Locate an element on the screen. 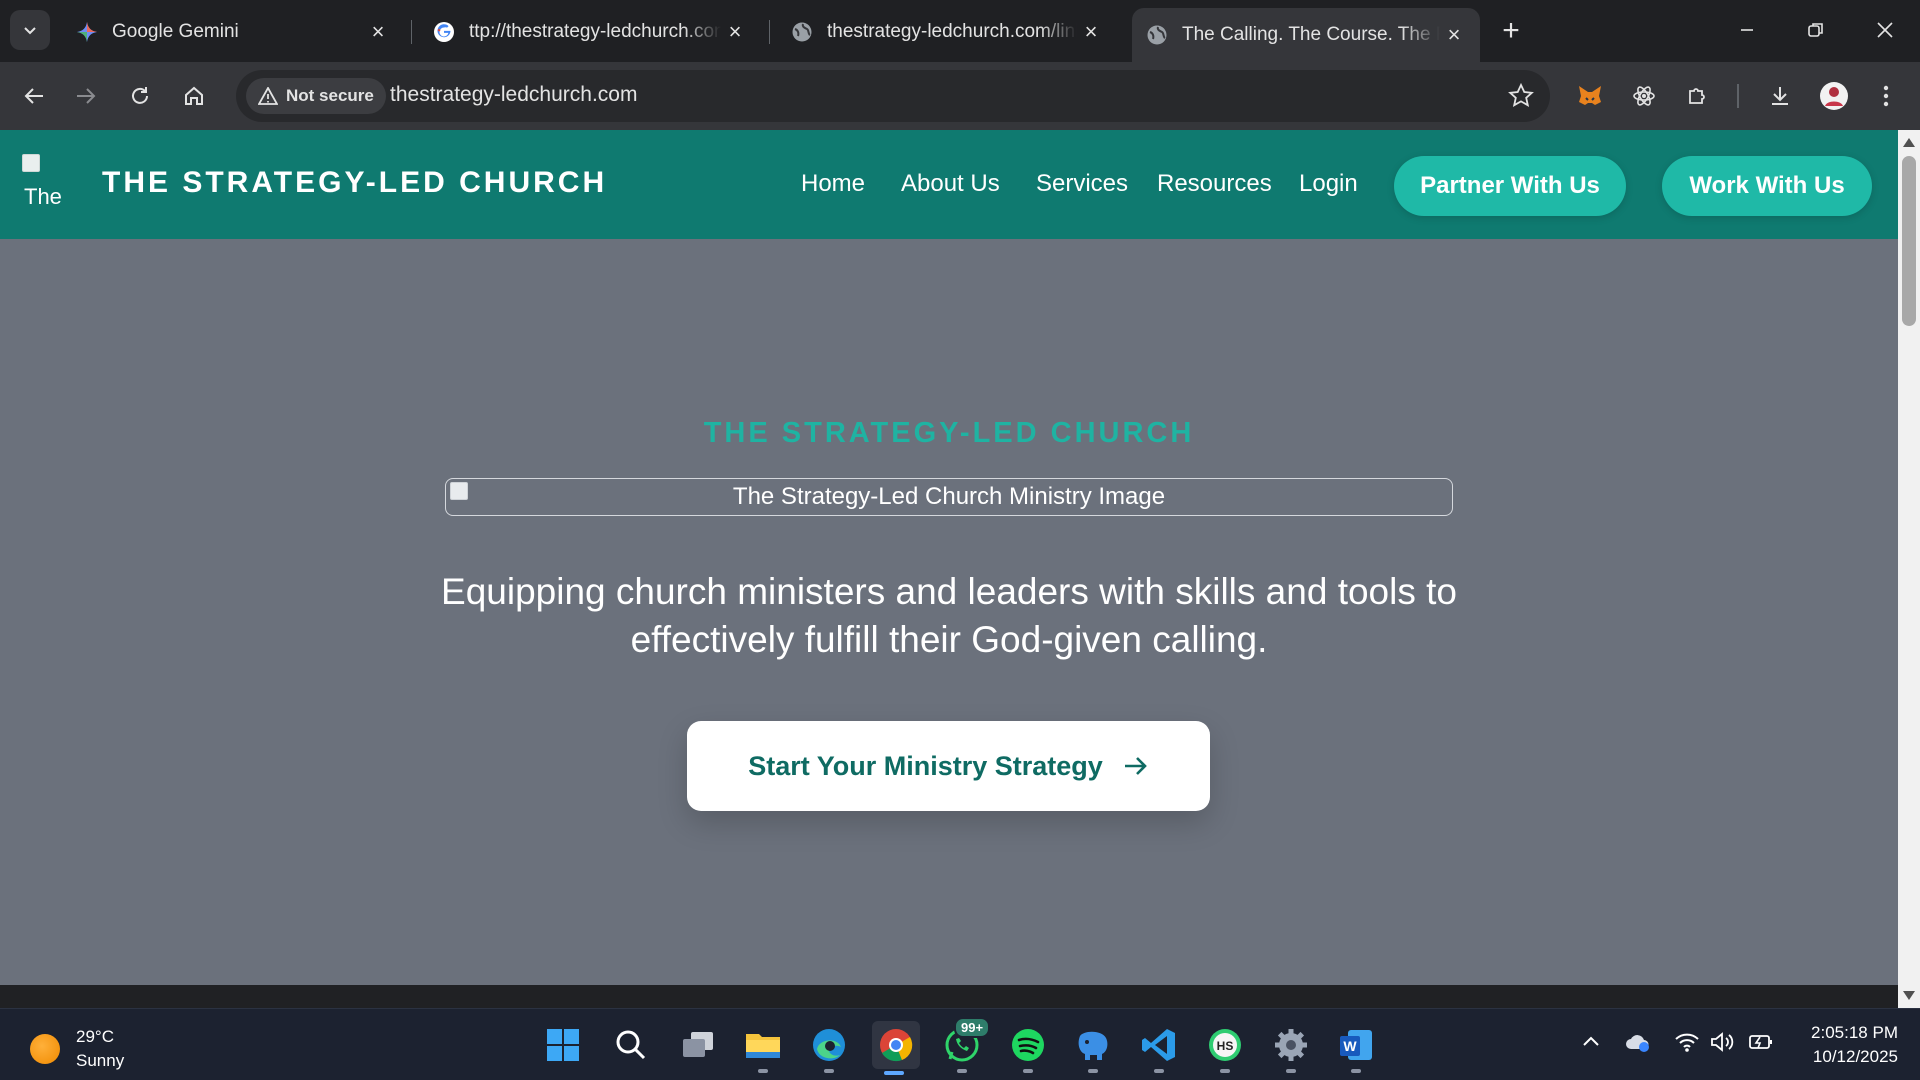 The image size is (1920, 1080). close-window-button is located at coordinates (1885, 30).